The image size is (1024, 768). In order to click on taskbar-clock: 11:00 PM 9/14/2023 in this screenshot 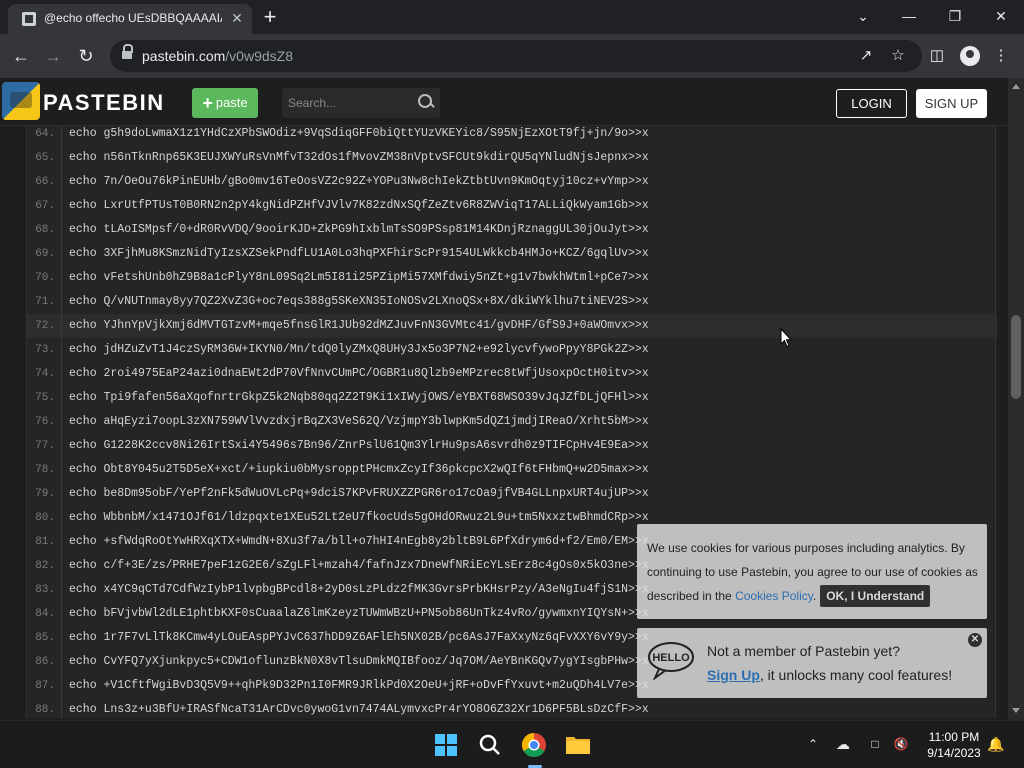, I will do `click(954, 745)`.